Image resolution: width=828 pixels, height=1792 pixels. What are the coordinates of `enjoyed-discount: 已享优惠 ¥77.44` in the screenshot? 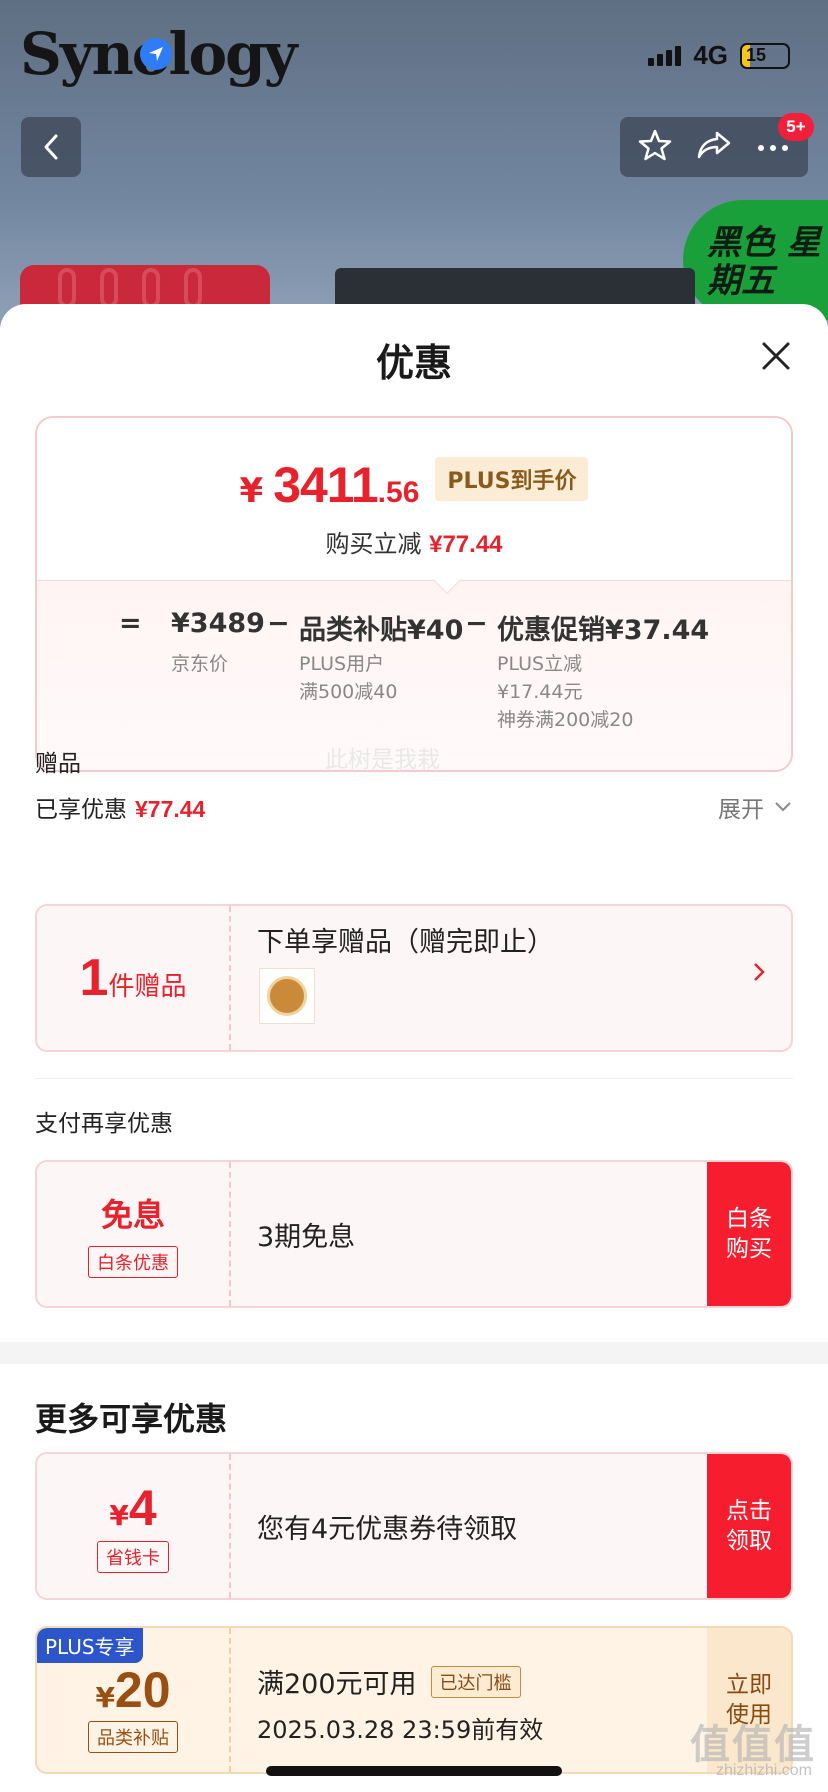 It's located at (120, 809).